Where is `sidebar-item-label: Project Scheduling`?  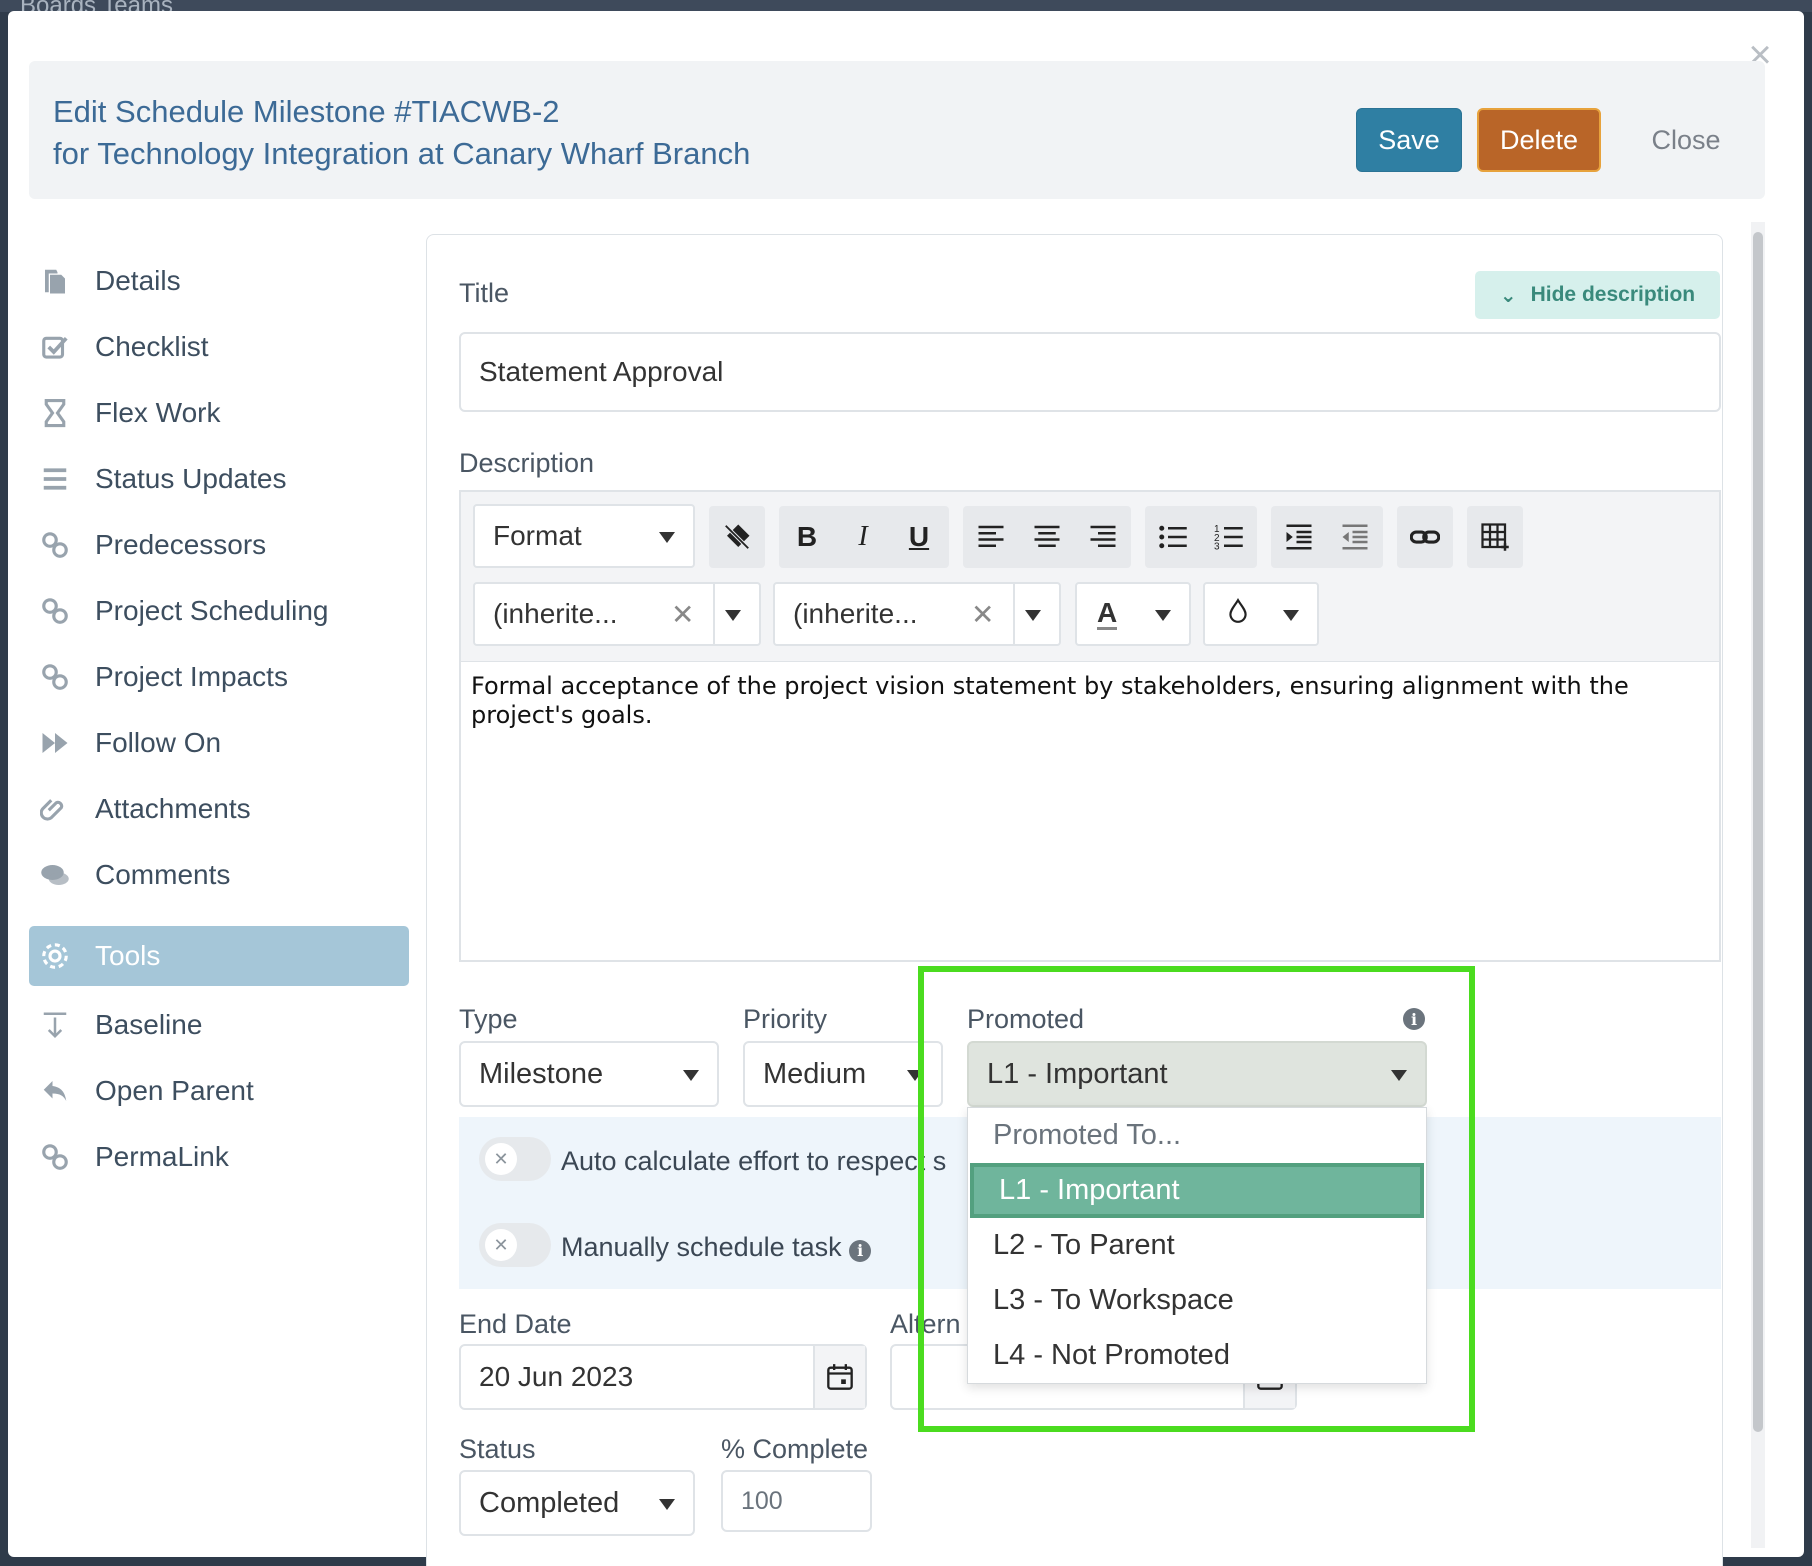 sidebar-item-label: Project Scheduling is located at coordinates (212, 610).